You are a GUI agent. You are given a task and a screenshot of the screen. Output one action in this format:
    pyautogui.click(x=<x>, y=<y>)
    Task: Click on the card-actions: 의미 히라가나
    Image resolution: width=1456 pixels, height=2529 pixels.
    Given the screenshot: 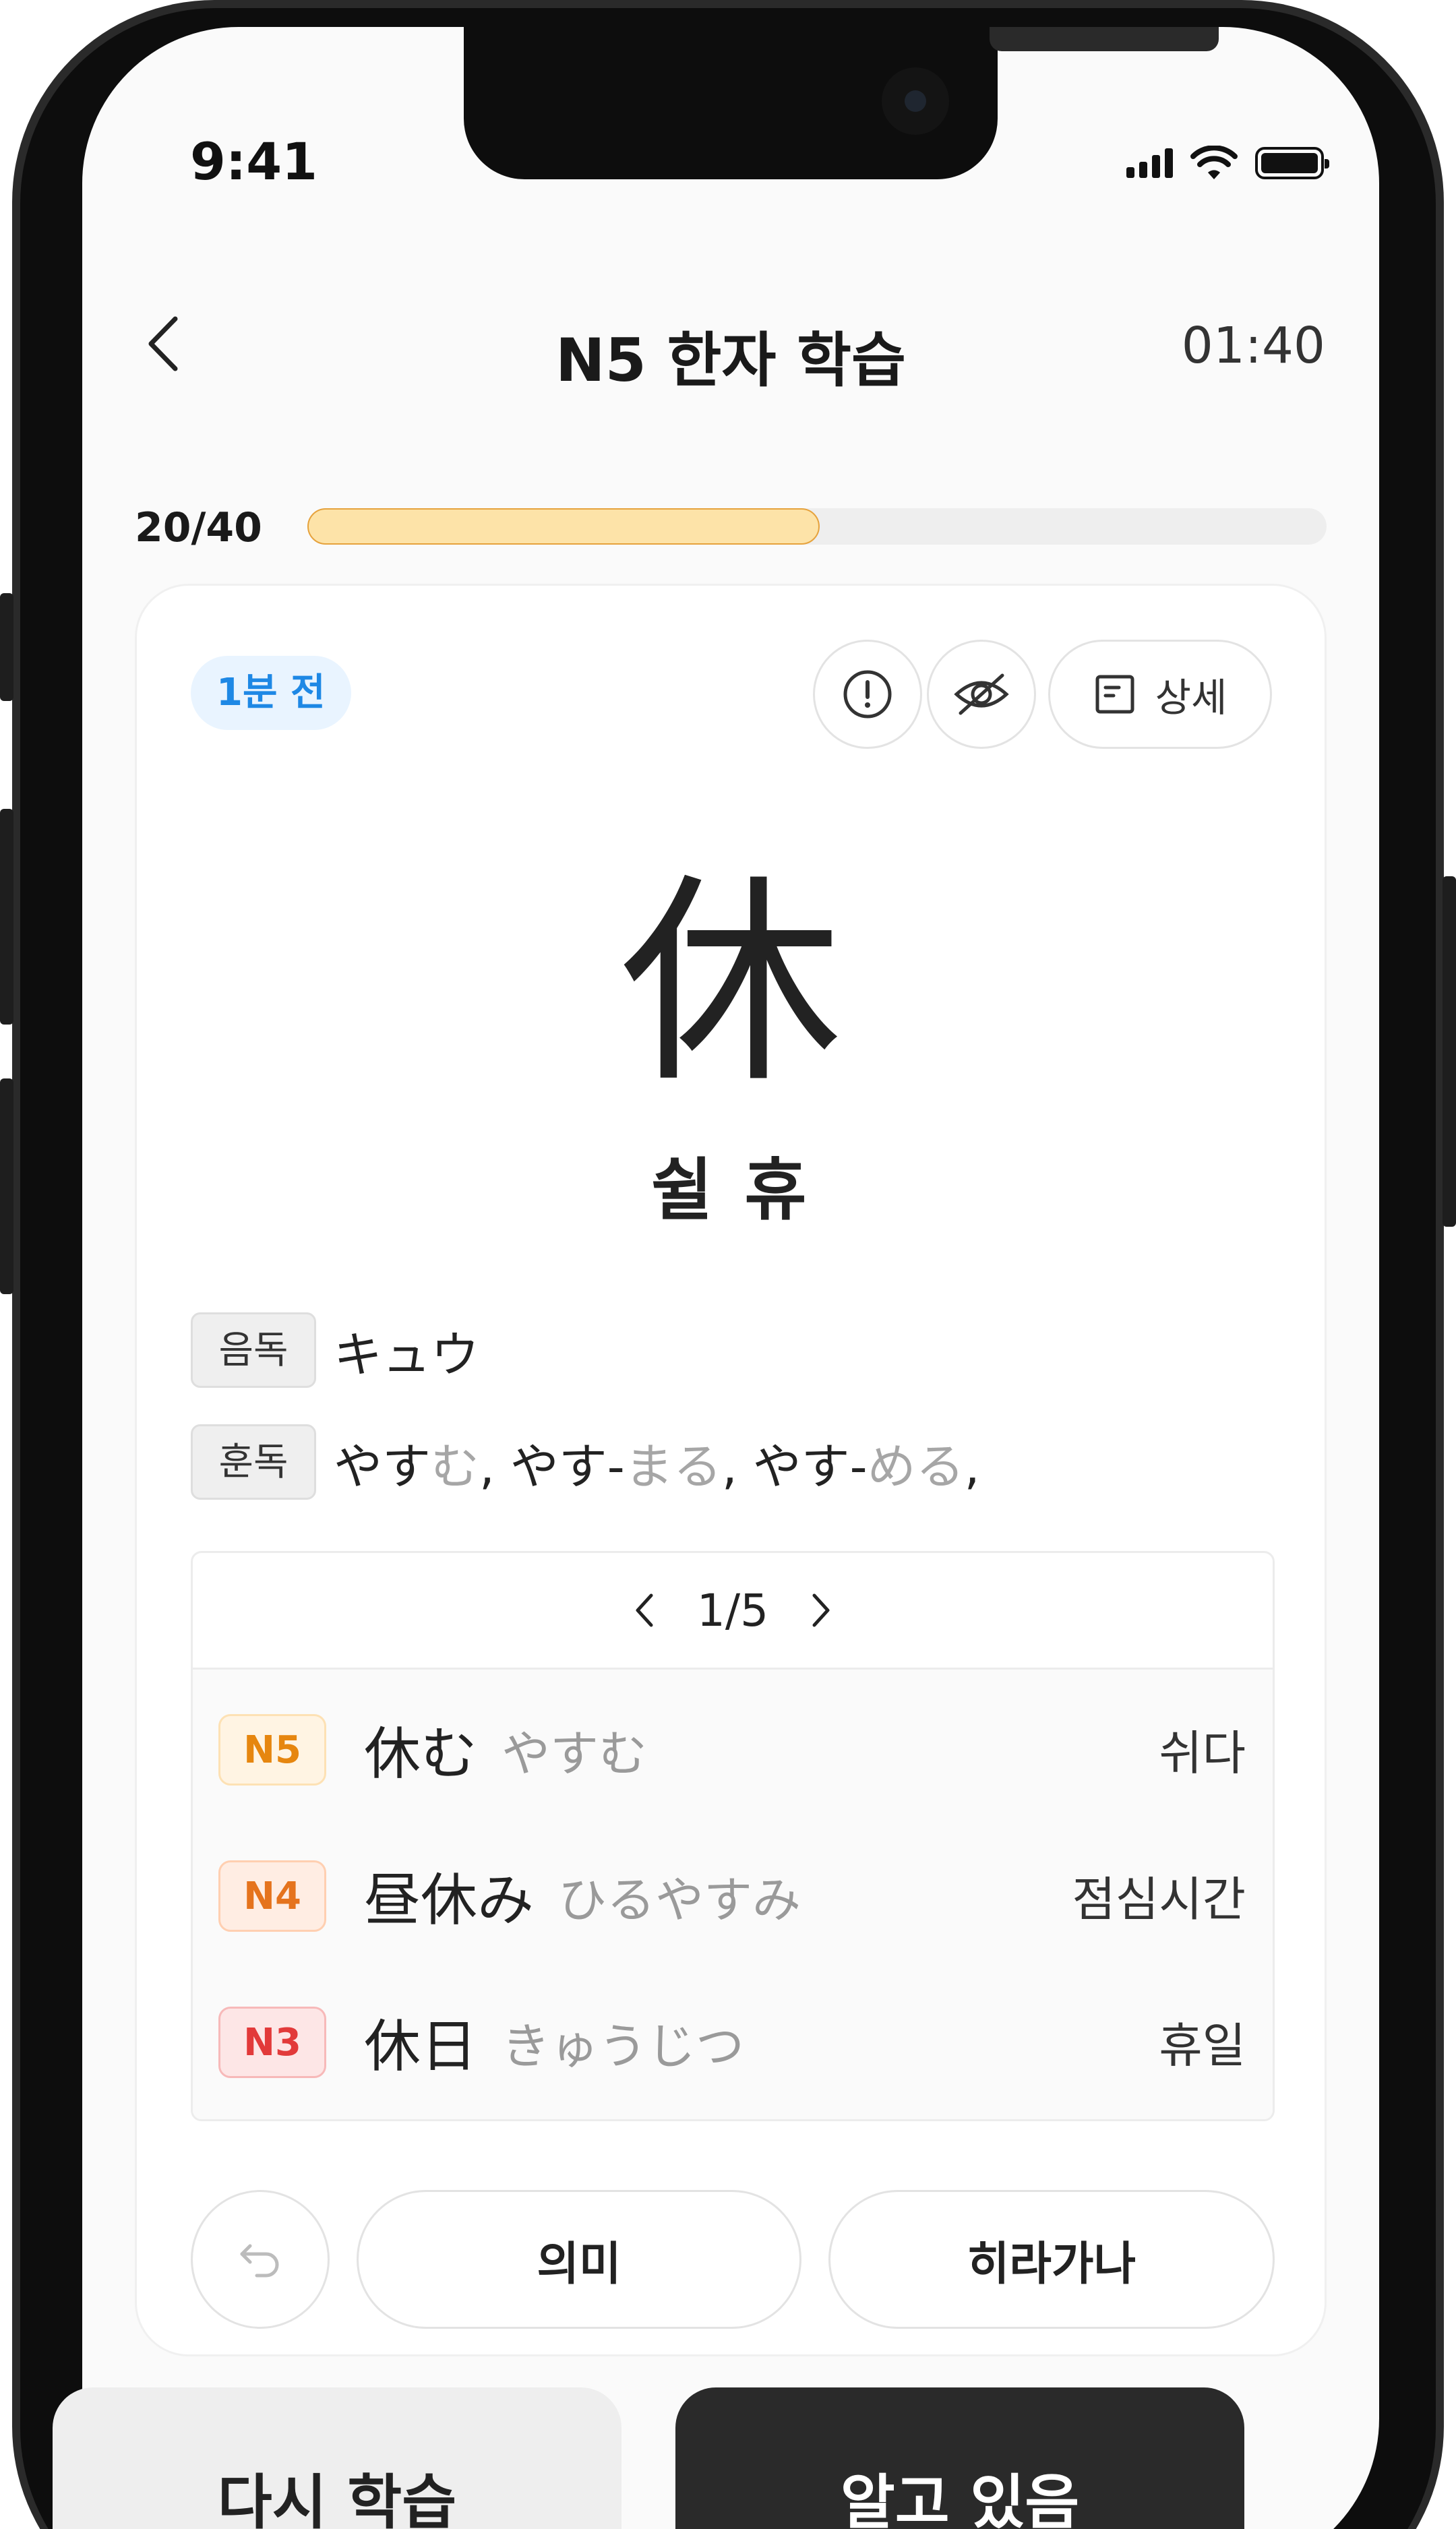 What is the action you would take?
    pyautogui.click(x=733, y=2261)
    